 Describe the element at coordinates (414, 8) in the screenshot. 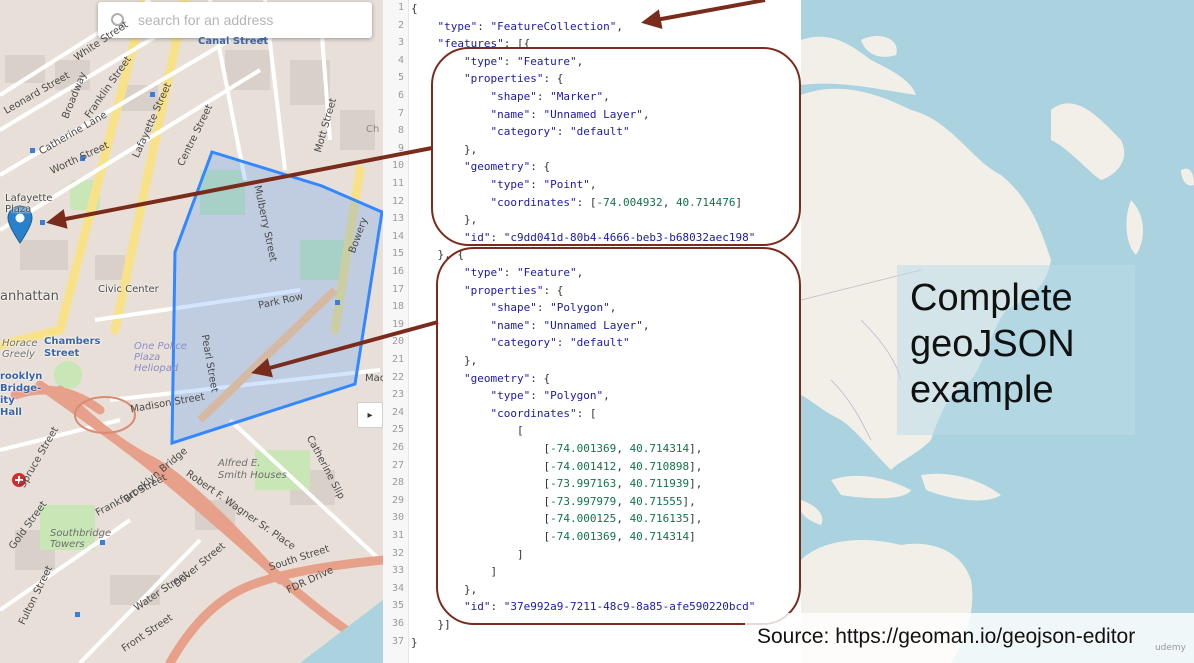

I see `code-line: {` at that location.